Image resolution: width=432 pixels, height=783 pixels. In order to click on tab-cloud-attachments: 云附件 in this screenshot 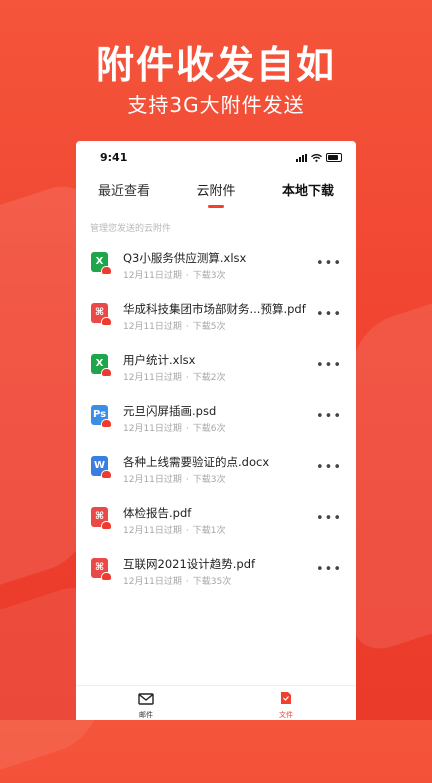, I will do `click(215, 192)`.